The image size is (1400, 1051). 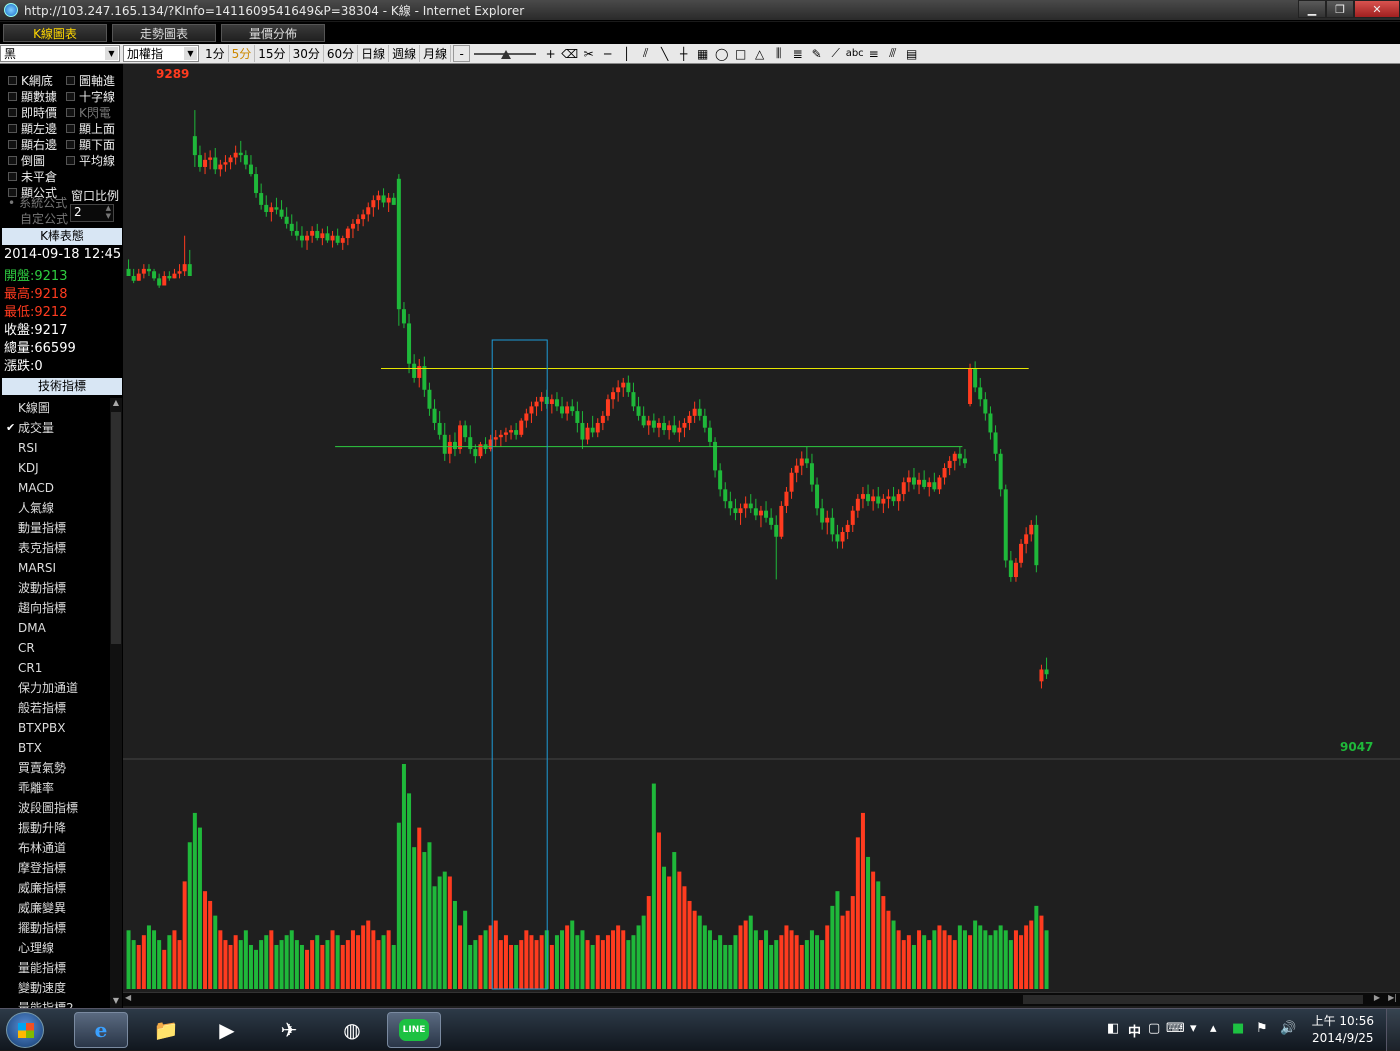 What do you see at coordinates (289, 1030) in the screenshot?
I see `taskbar-app-icon: ✈` at bounding box center [289, 1030].